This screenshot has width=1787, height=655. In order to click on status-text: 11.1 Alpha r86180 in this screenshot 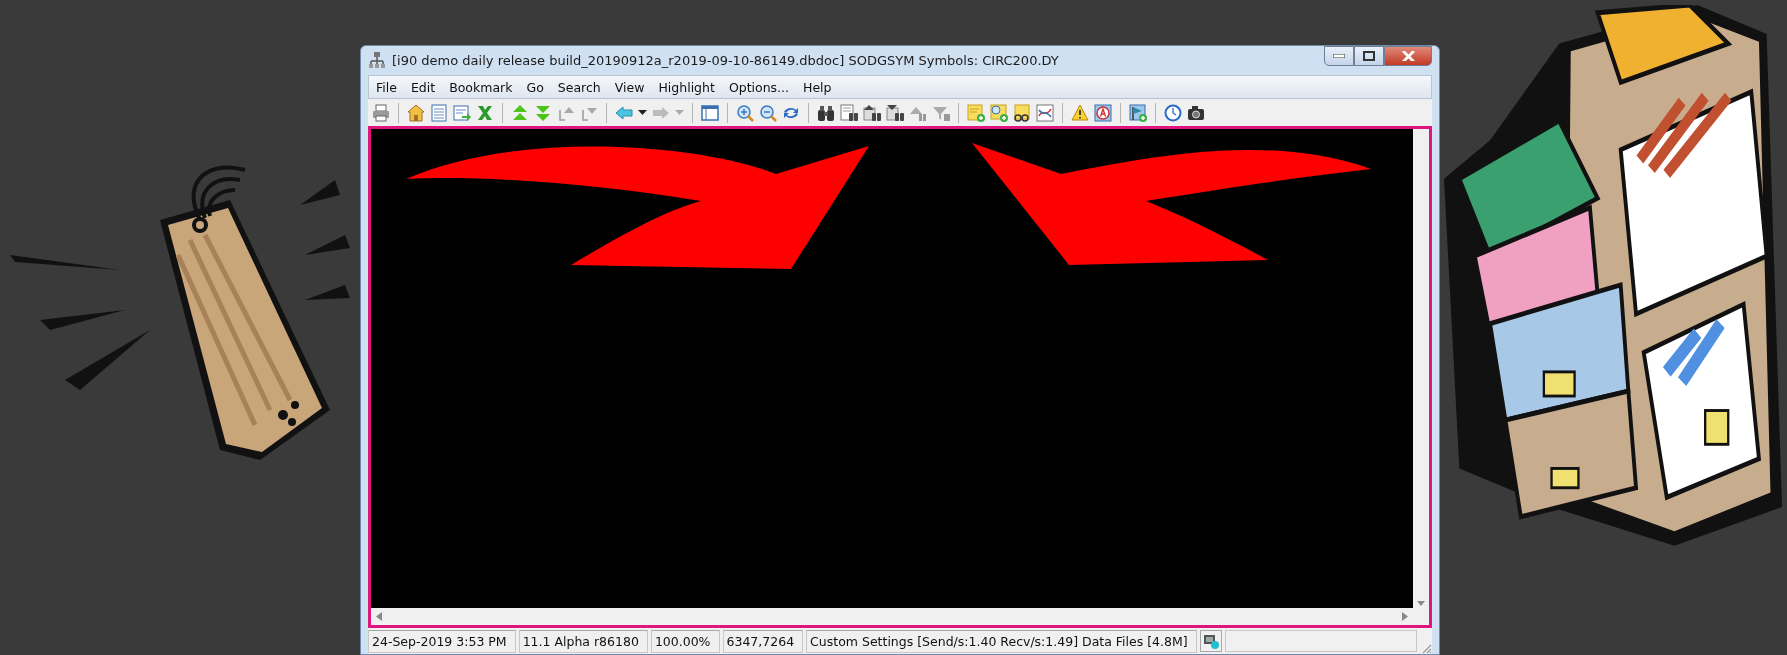, I will do `click(583, 641)`.